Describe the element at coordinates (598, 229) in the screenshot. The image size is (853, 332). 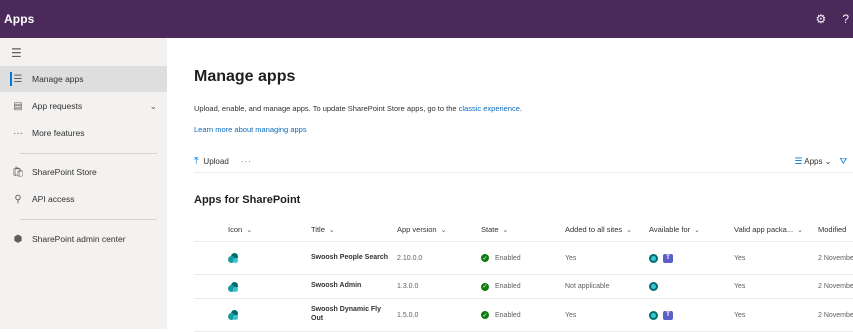
I see `column-header-added-to-all-sites: Added to all sites ⌄` at that location.